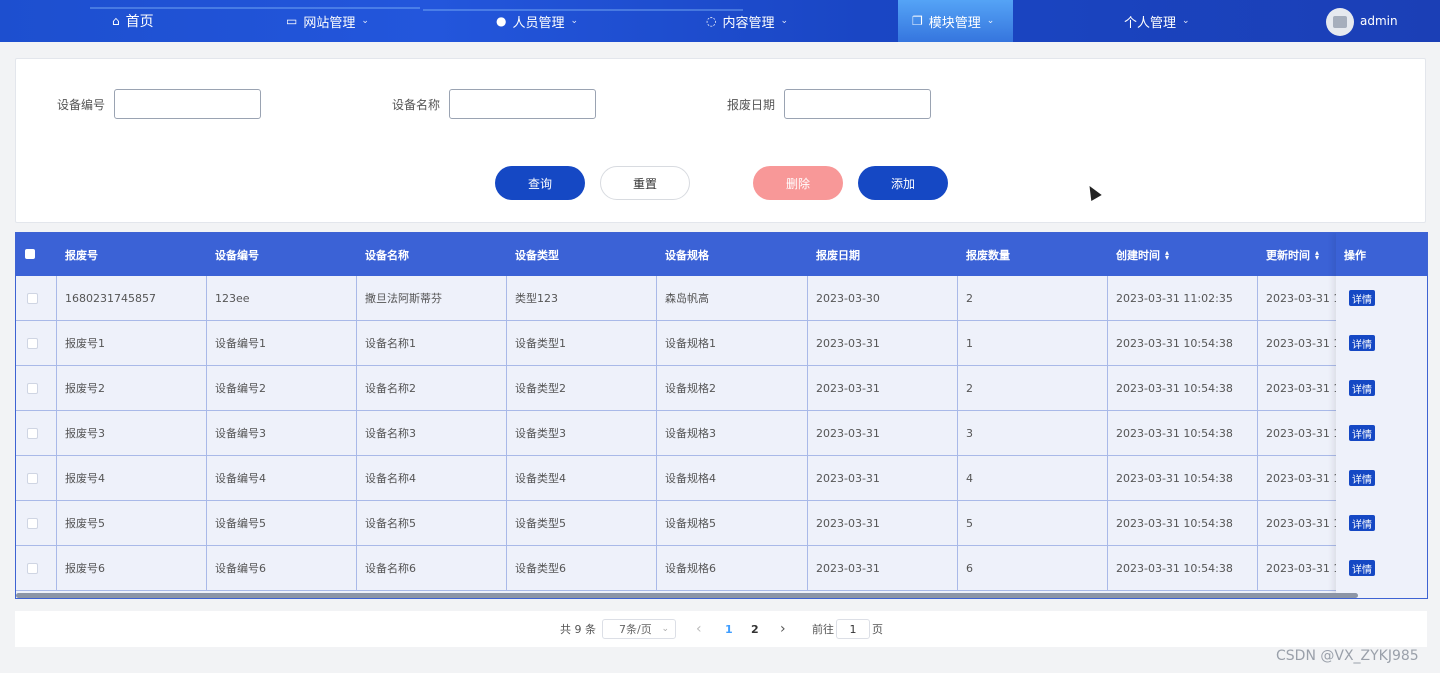  I want to click on table-cell: 设备类型2, so click(582, 388).